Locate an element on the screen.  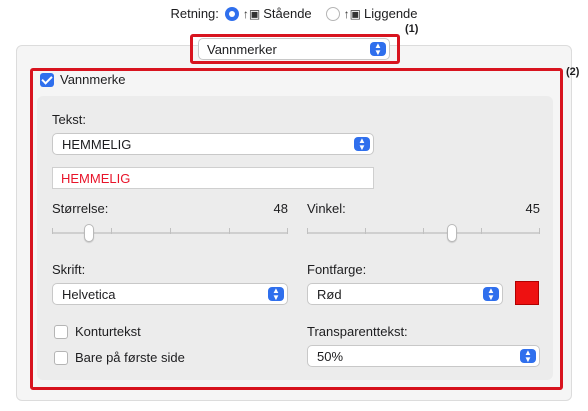
angle-slider is located at coordinates (423, 233).